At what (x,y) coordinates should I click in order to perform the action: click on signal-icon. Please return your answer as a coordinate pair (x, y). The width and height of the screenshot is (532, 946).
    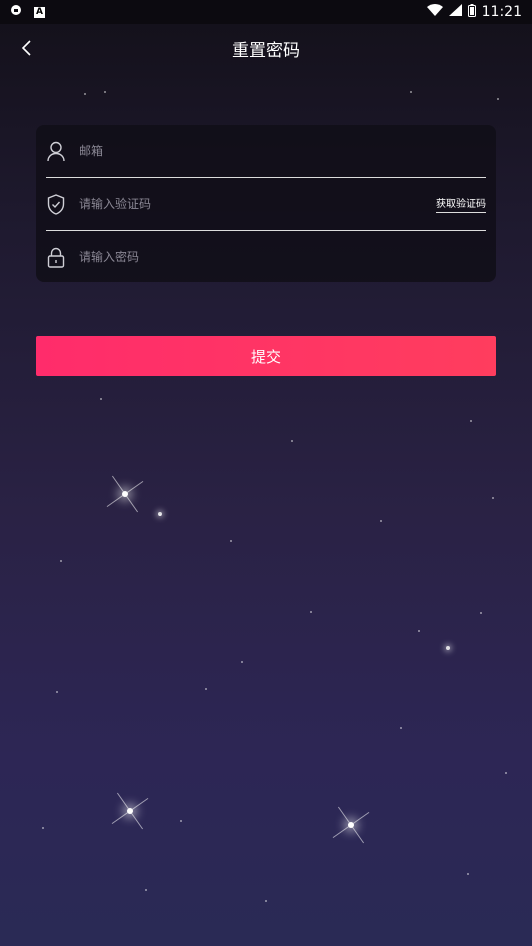
    Looking at the image, I should click on (455, 12).